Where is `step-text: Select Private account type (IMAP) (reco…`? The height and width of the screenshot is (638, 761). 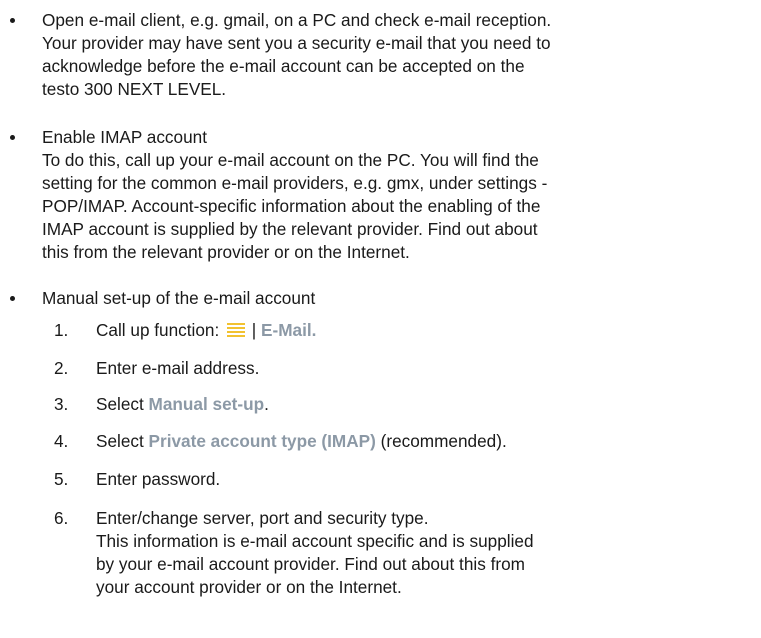 step-text: Select Private account type (IMAP) (reco… is located at coordinates (428, 441).